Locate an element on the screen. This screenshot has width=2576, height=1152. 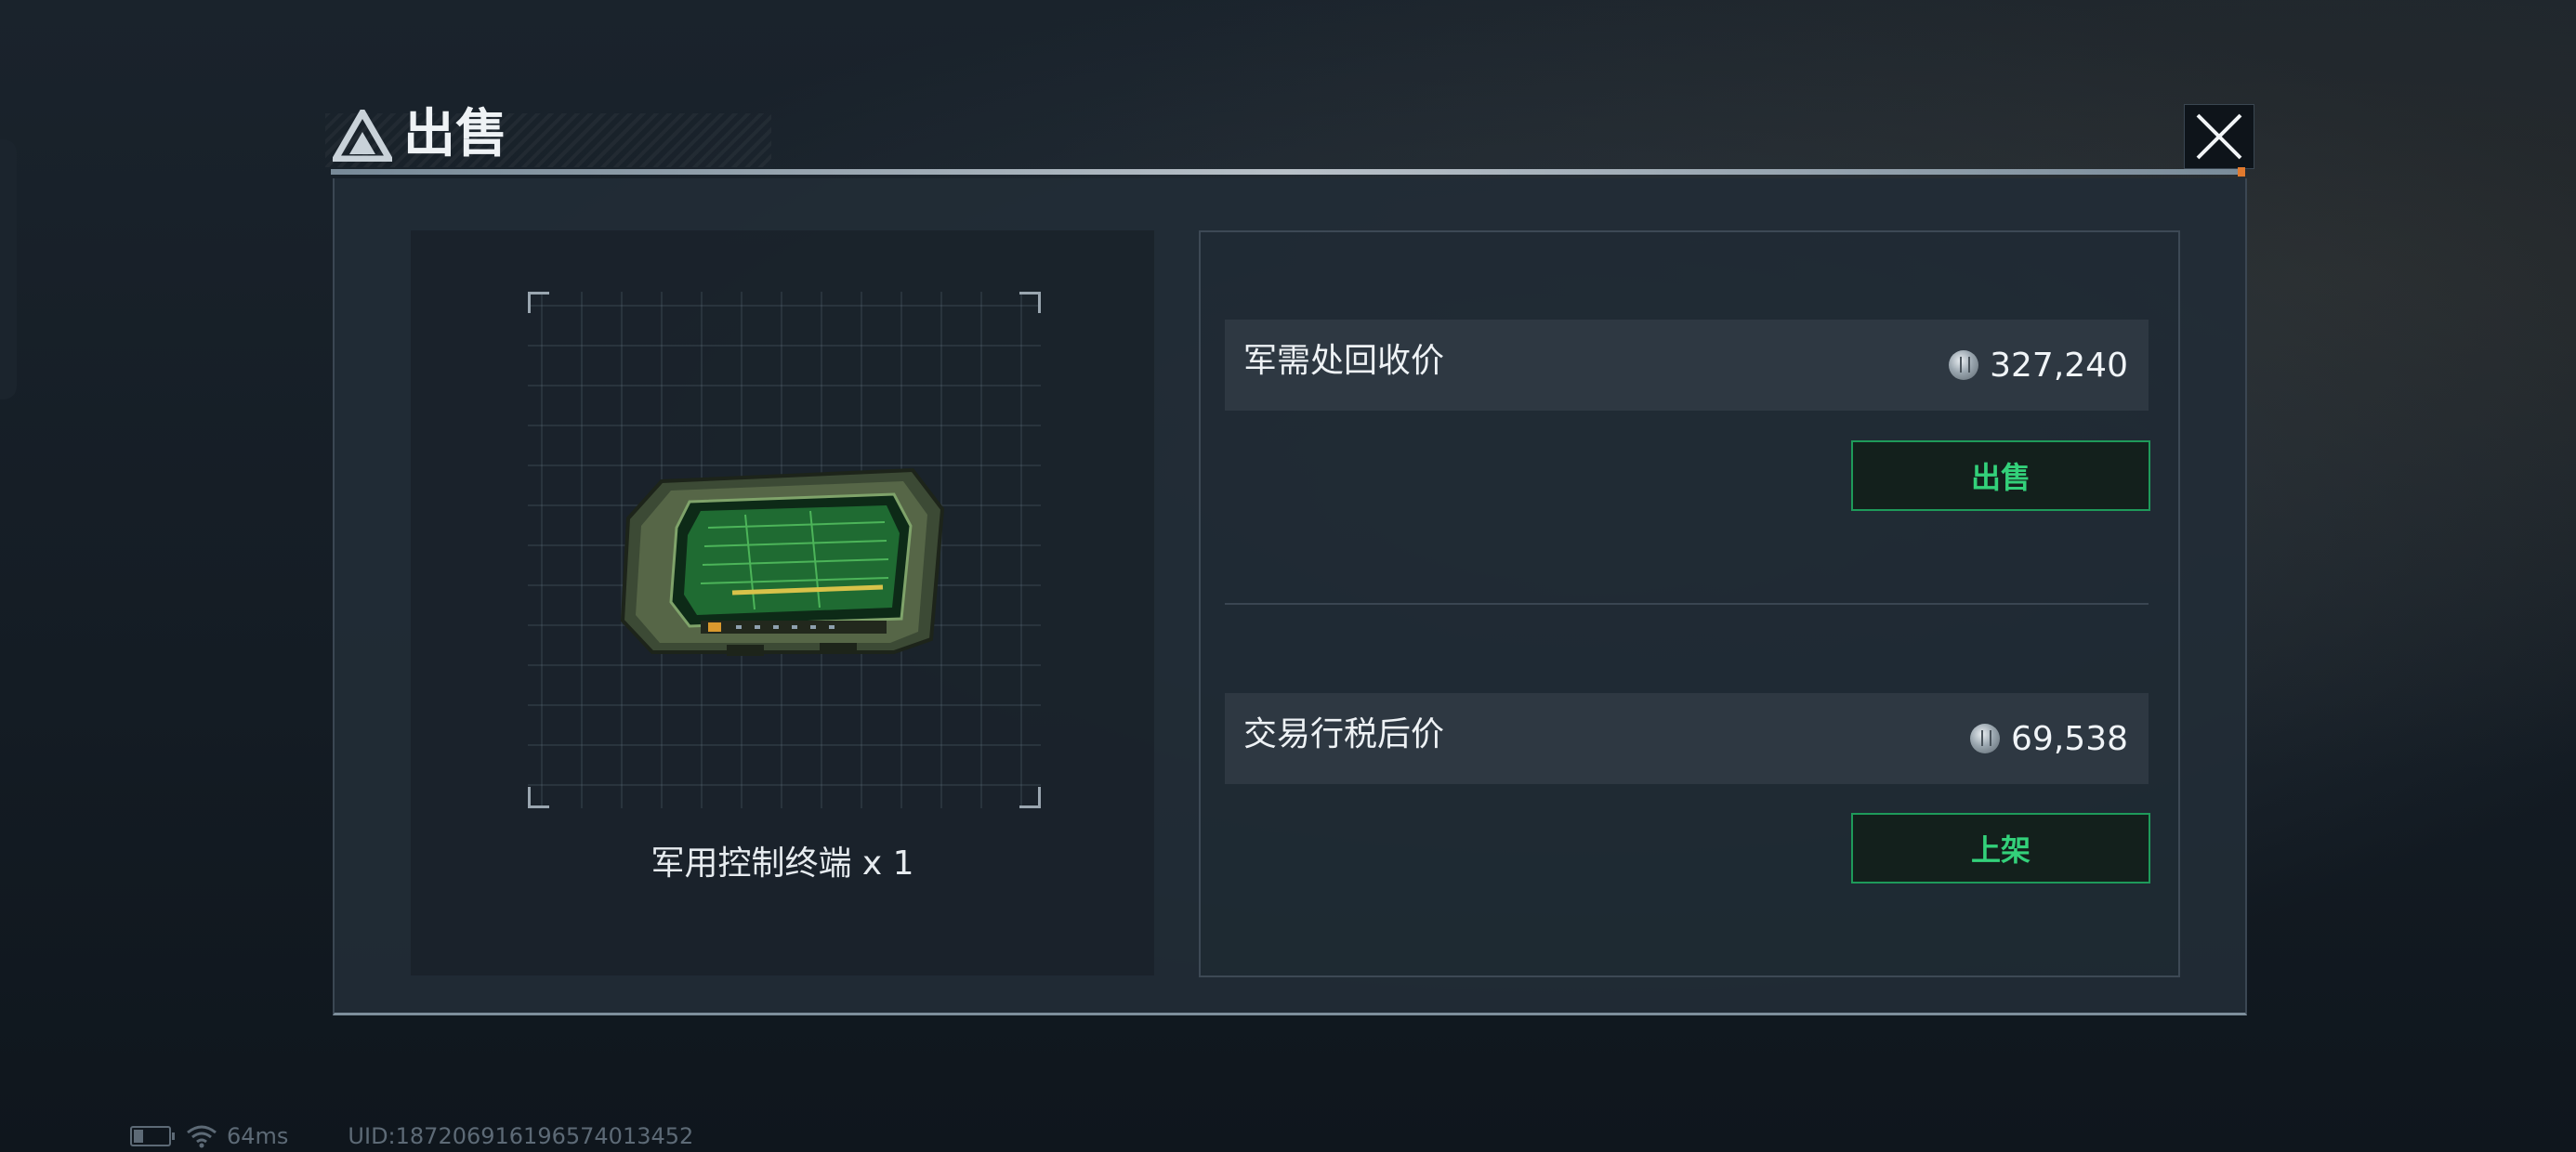
header-divider-accent is located at coordinates (2241, 172).